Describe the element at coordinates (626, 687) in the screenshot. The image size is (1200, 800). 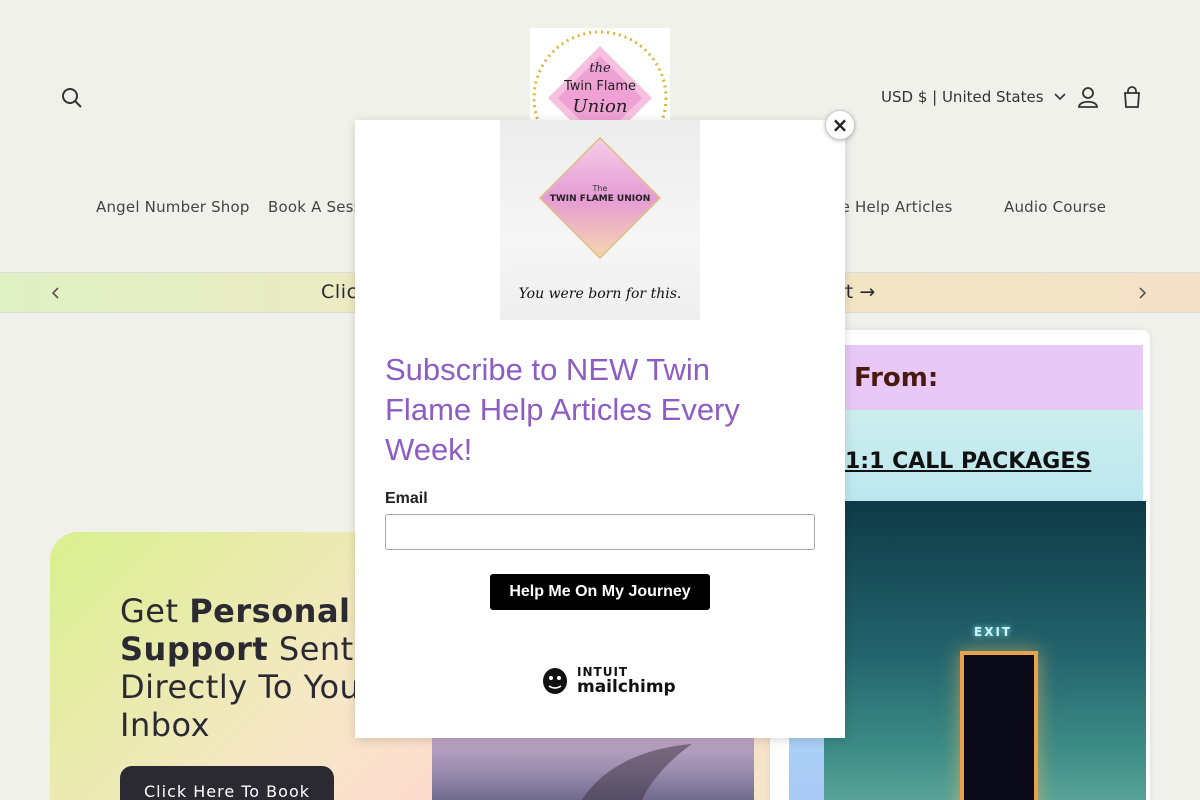
I see `mailchimp-name: mailchimp` at that location.